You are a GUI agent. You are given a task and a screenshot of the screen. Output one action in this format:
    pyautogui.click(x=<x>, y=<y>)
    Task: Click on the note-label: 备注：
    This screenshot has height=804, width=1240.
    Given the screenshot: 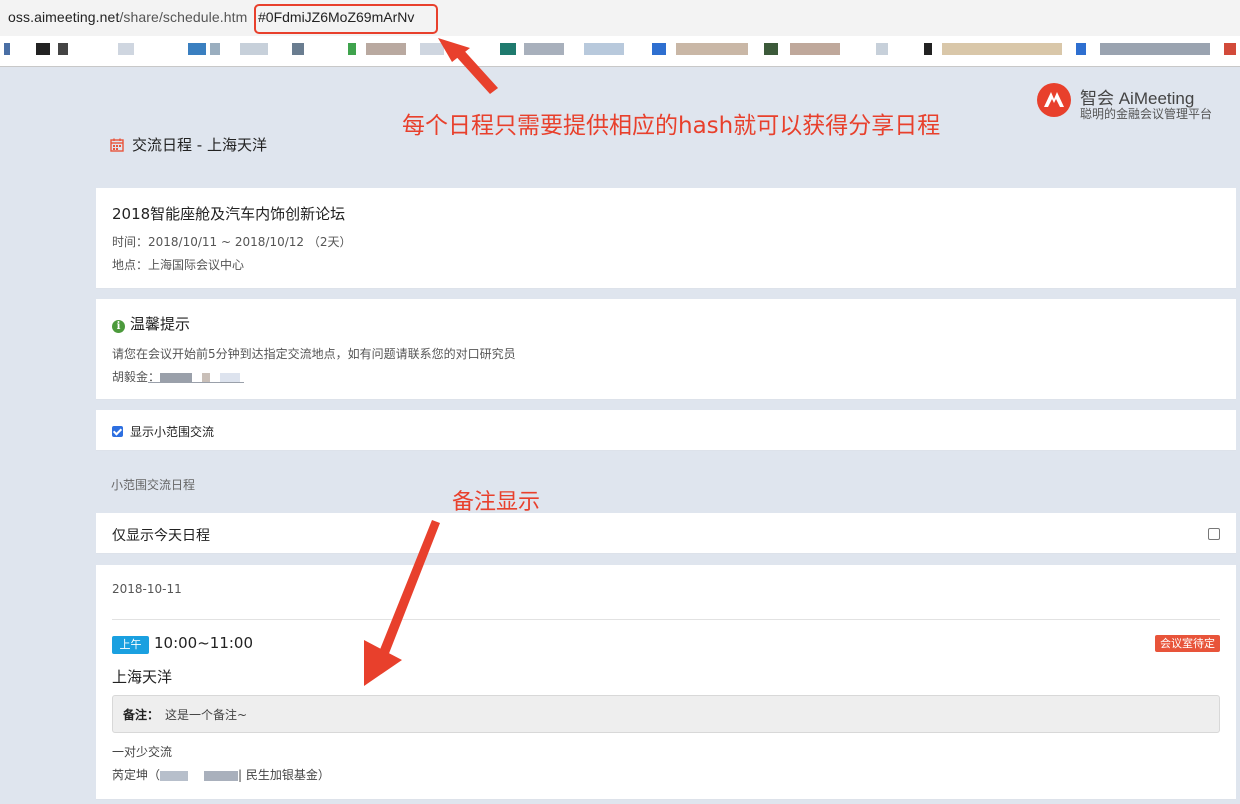 What is the action you would take?
    pyautogui.click(x=141, y=715)
    